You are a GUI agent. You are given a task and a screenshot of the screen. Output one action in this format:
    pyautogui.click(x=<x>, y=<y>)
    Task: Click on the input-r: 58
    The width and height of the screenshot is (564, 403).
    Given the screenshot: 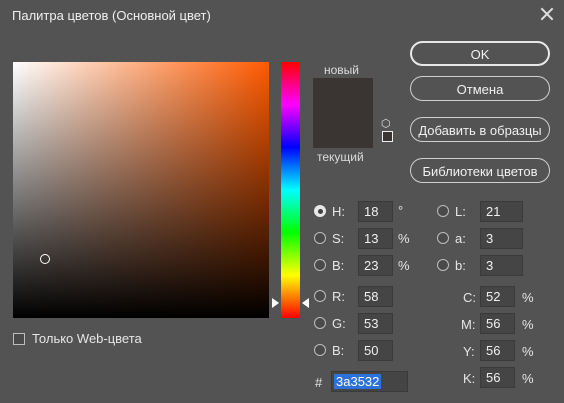 What is the action you would take?
    pyautogui.click(x=375, y=296)
    